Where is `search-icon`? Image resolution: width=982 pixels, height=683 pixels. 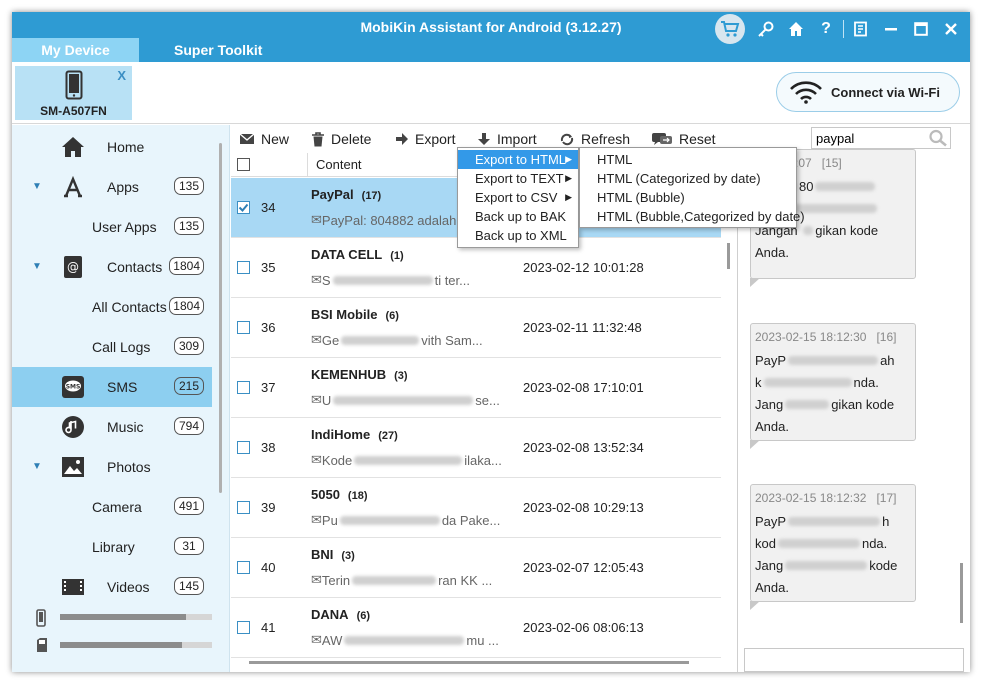 search-icon is located at coordinates (938, 139).